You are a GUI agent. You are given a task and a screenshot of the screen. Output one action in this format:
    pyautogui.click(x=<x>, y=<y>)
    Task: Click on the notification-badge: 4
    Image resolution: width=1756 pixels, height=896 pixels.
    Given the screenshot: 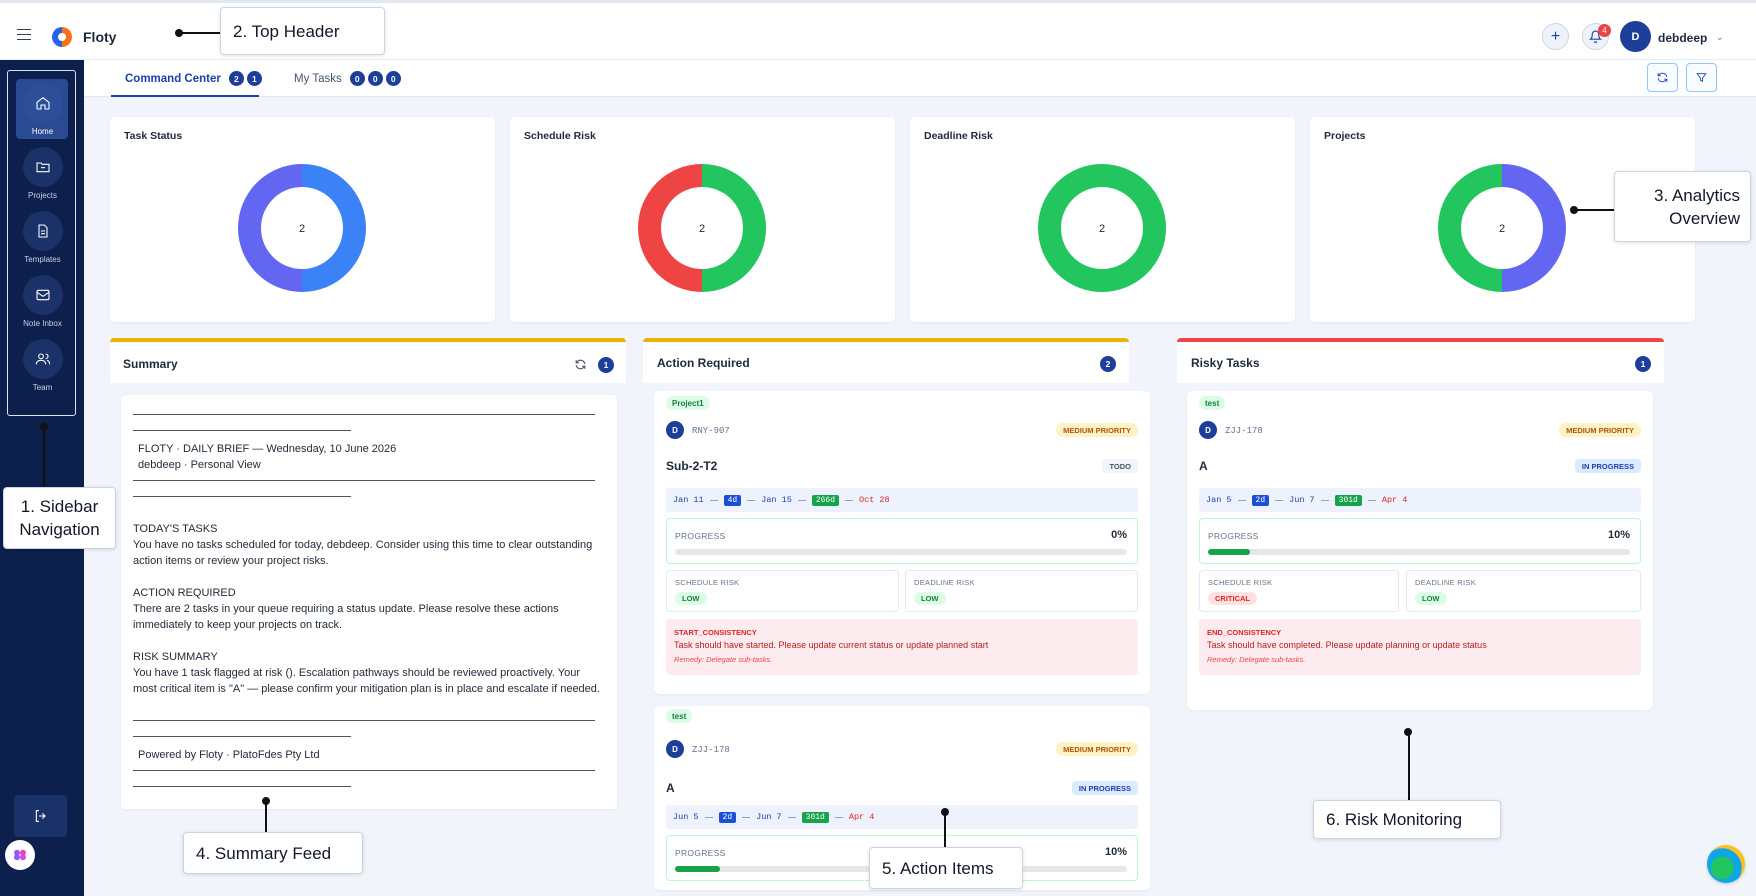 What is the action you would take?
    pyautogui.click(x=1604, y=30)
    